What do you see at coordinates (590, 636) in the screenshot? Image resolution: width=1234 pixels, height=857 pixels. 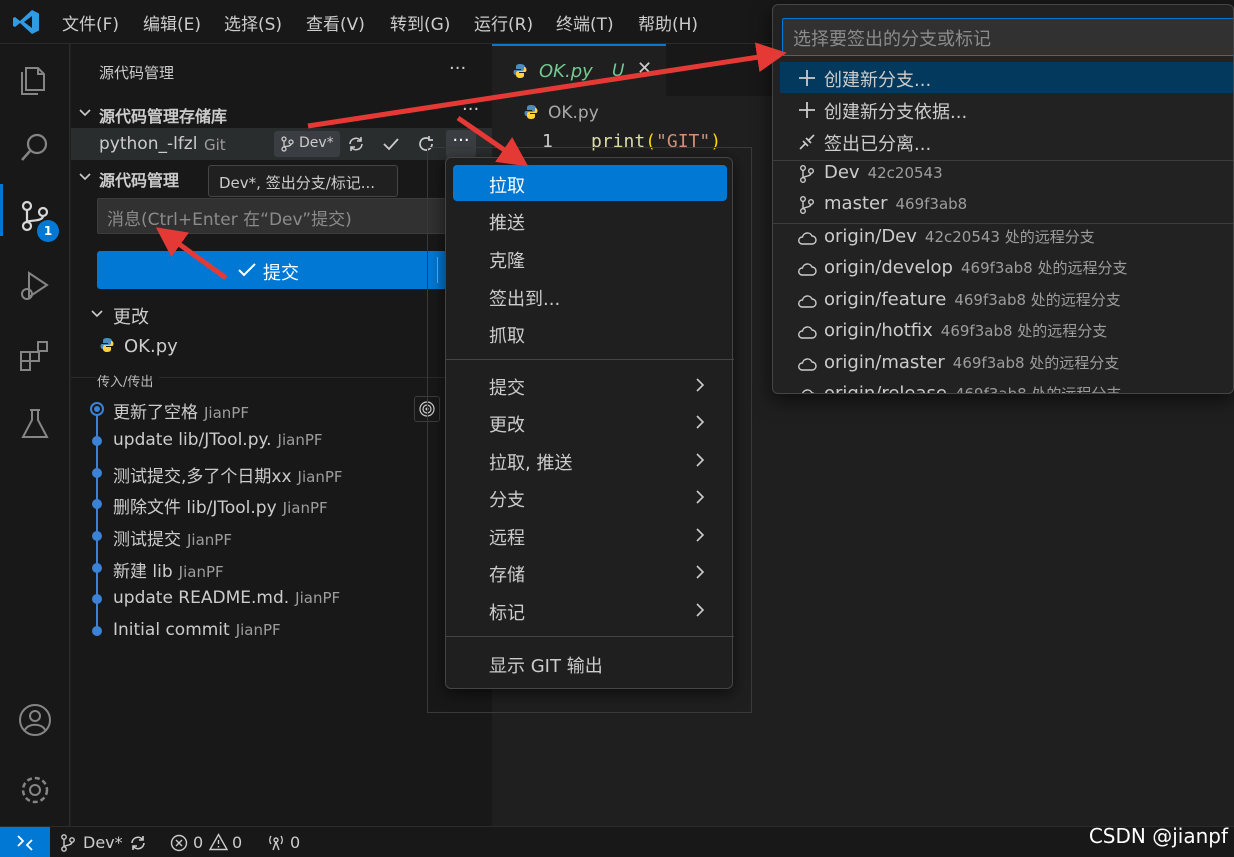 I see `menu-separator` at bounding box center [590, 636].